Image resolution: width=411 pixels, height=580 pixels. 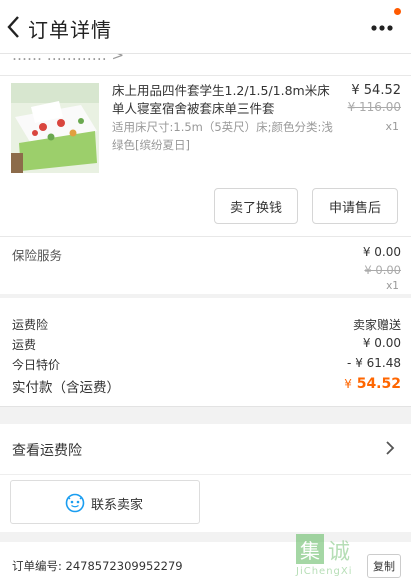 I want to click on insurance-label: 保险服务, so click(x=37, y=255).